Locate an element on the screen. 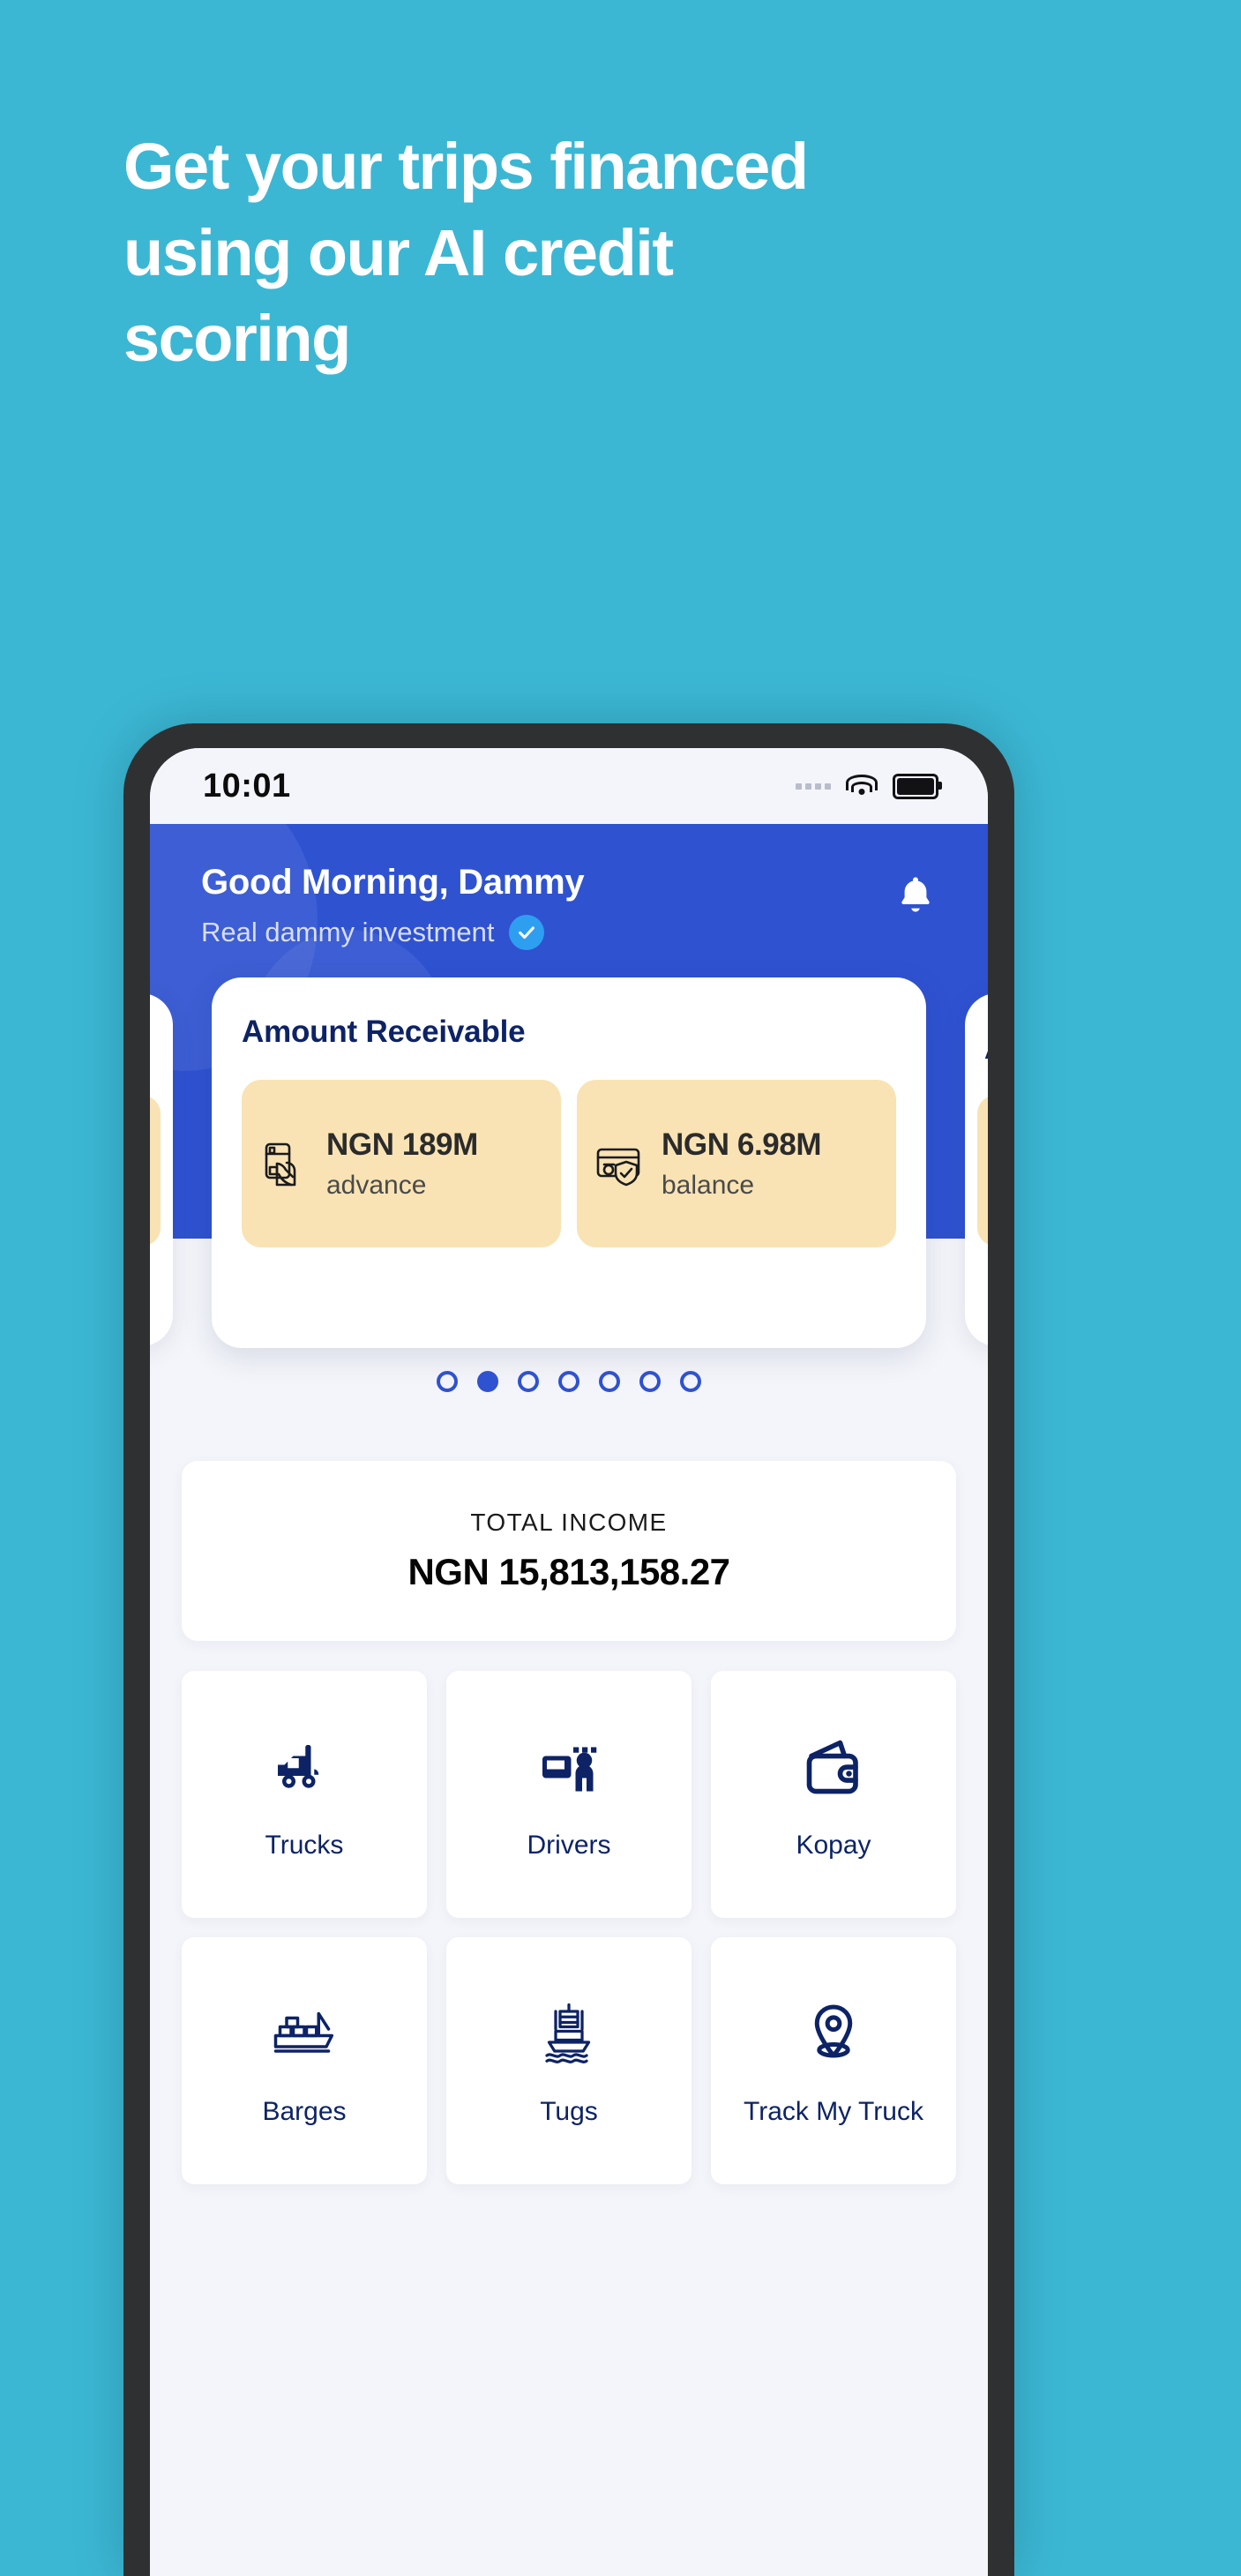 Image resolution: width=1241 pixels, height=2576 pixels. headline-line-1: Get your trips financed is located at coordinates (466, 167).